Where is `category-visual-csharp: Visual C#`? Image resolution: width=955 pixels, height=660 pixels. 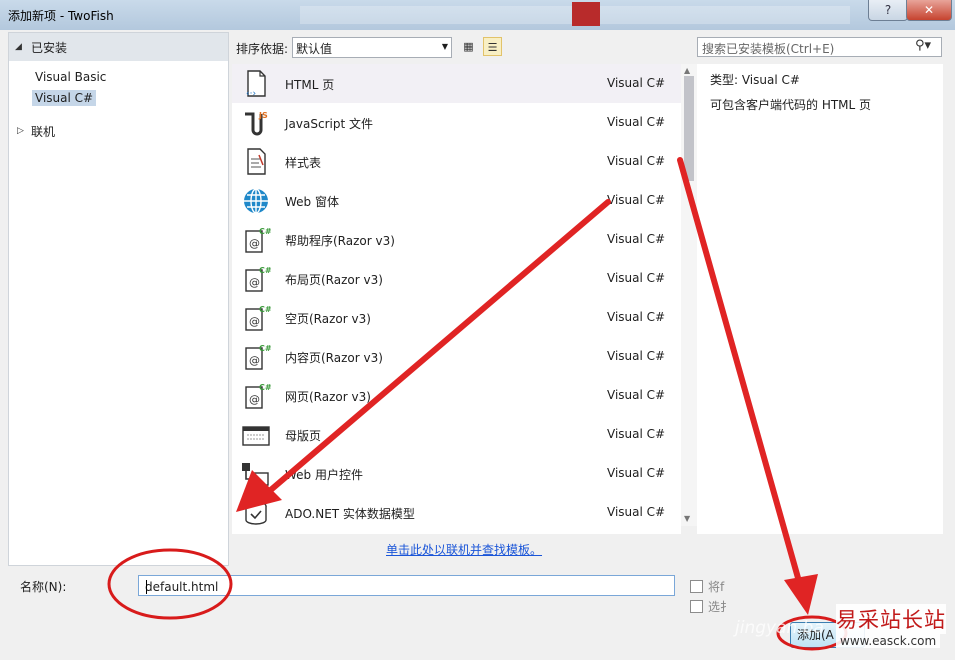
category-visual-csharp: Visual C# is located at coordinates (64, 98).